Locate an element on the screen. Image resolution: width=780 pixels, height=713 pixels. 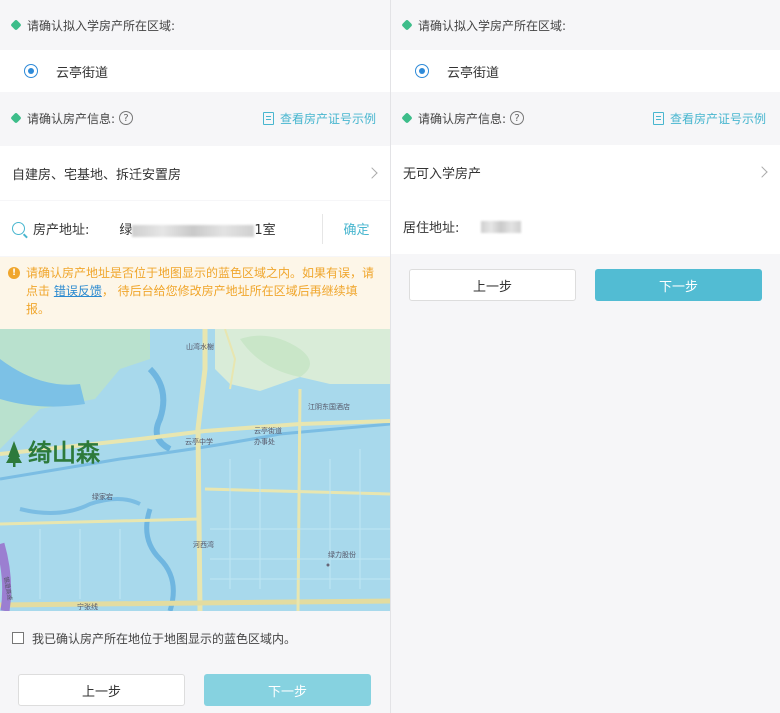
confirm-checkbox-row: 我已确认房产所在地位于地图显示的蓝色区域内。 is located at coordinates (195, 638).